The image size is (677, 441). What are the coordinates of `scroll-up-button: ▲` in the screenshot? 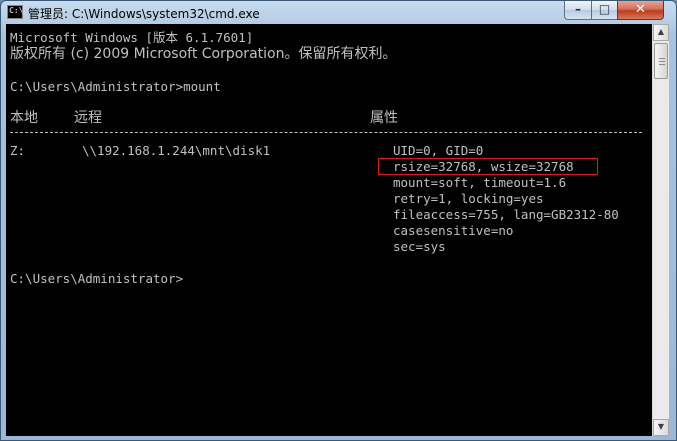 It's located at (661, 32).